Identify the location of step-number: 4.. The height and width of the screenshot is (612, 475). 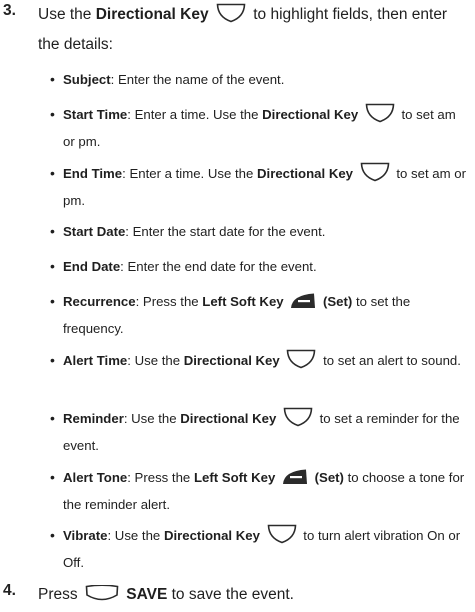
(9, 590).